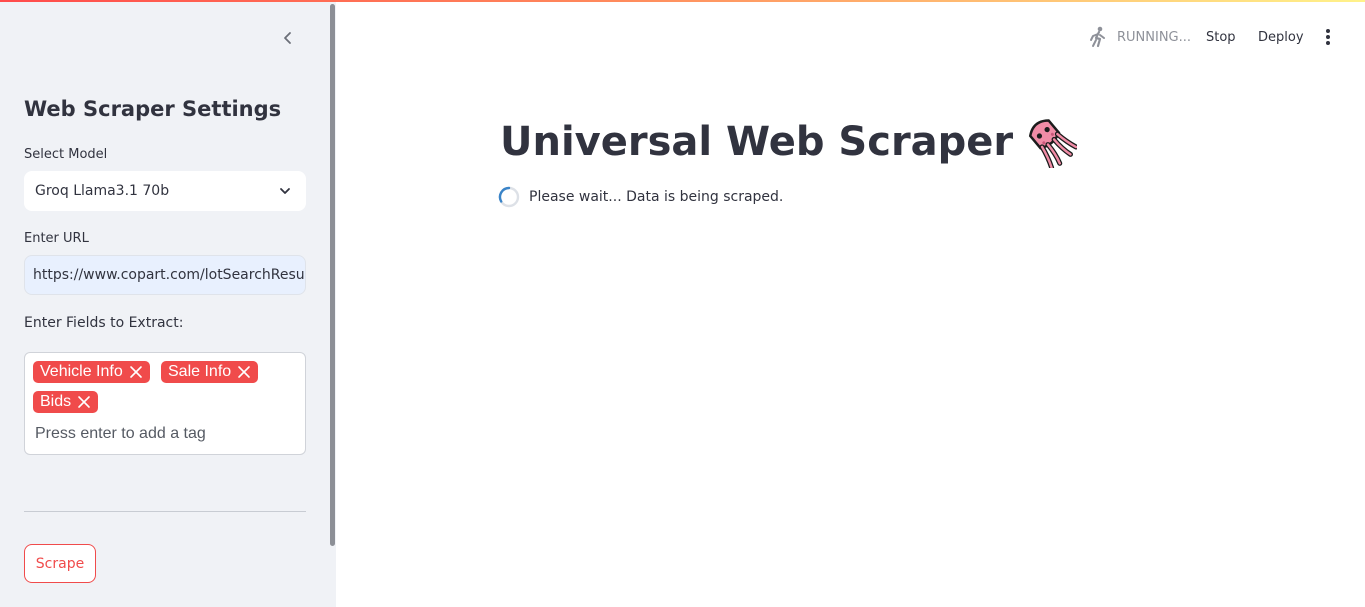  Describe the element at coordinates (757, 142) in the screenshot. I see `page-title-text: Universal Web Scraper` at that location.